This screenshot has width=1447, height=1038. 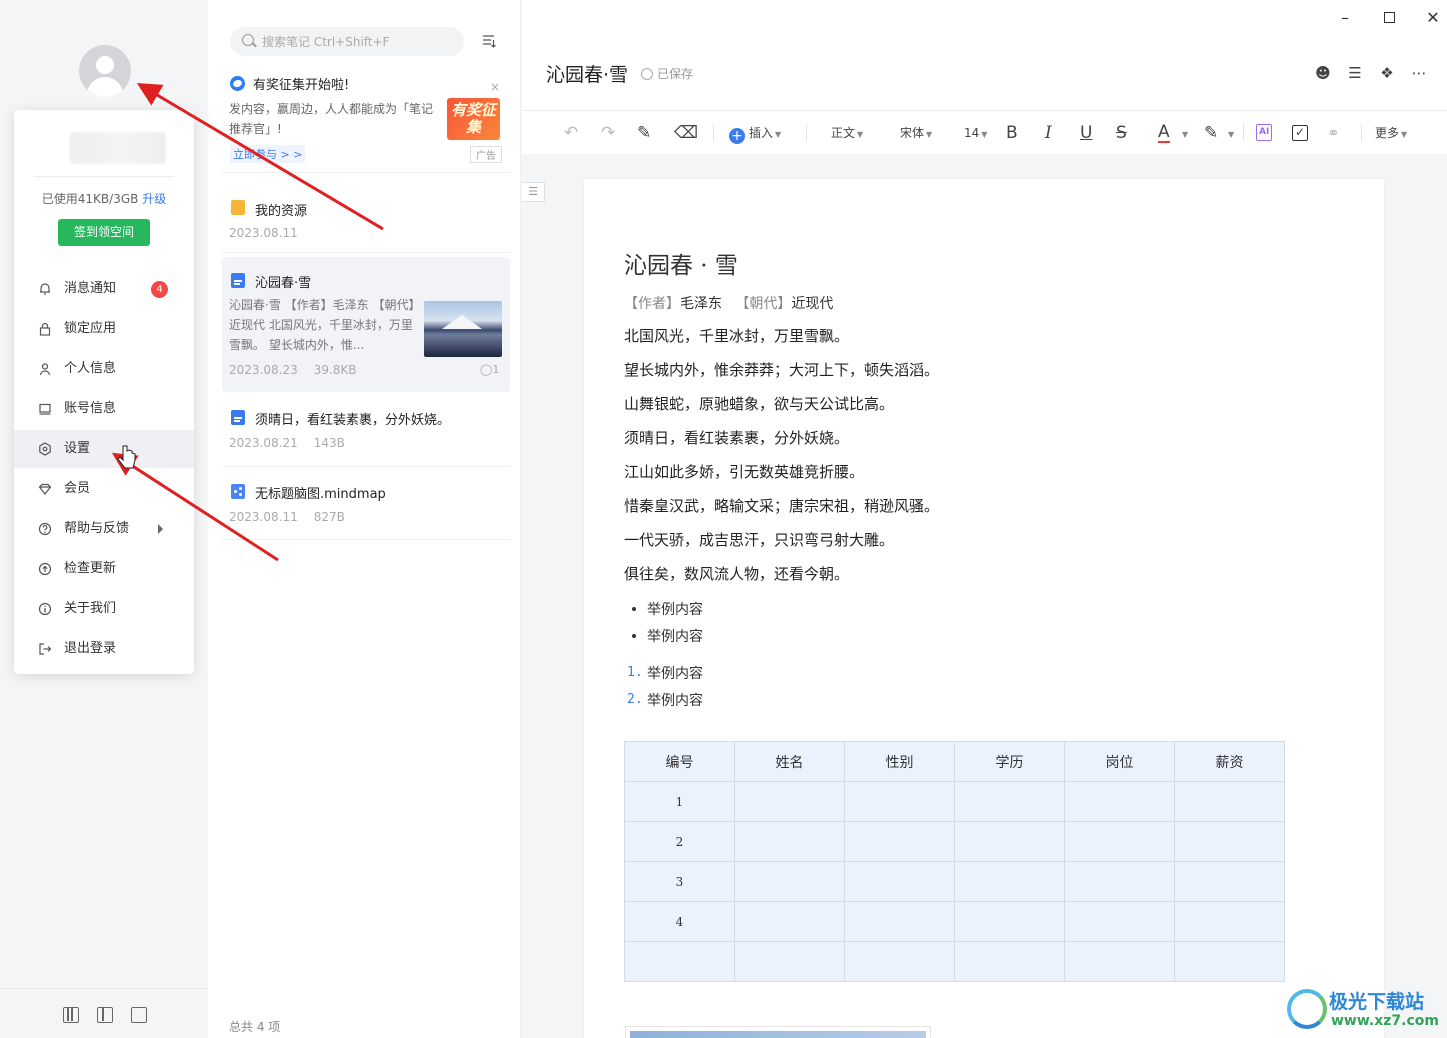 What do you see at coordinates (154, 199) in the screenshot?
I see `upgrade-link: 升级` at bounding box center [154, 199].